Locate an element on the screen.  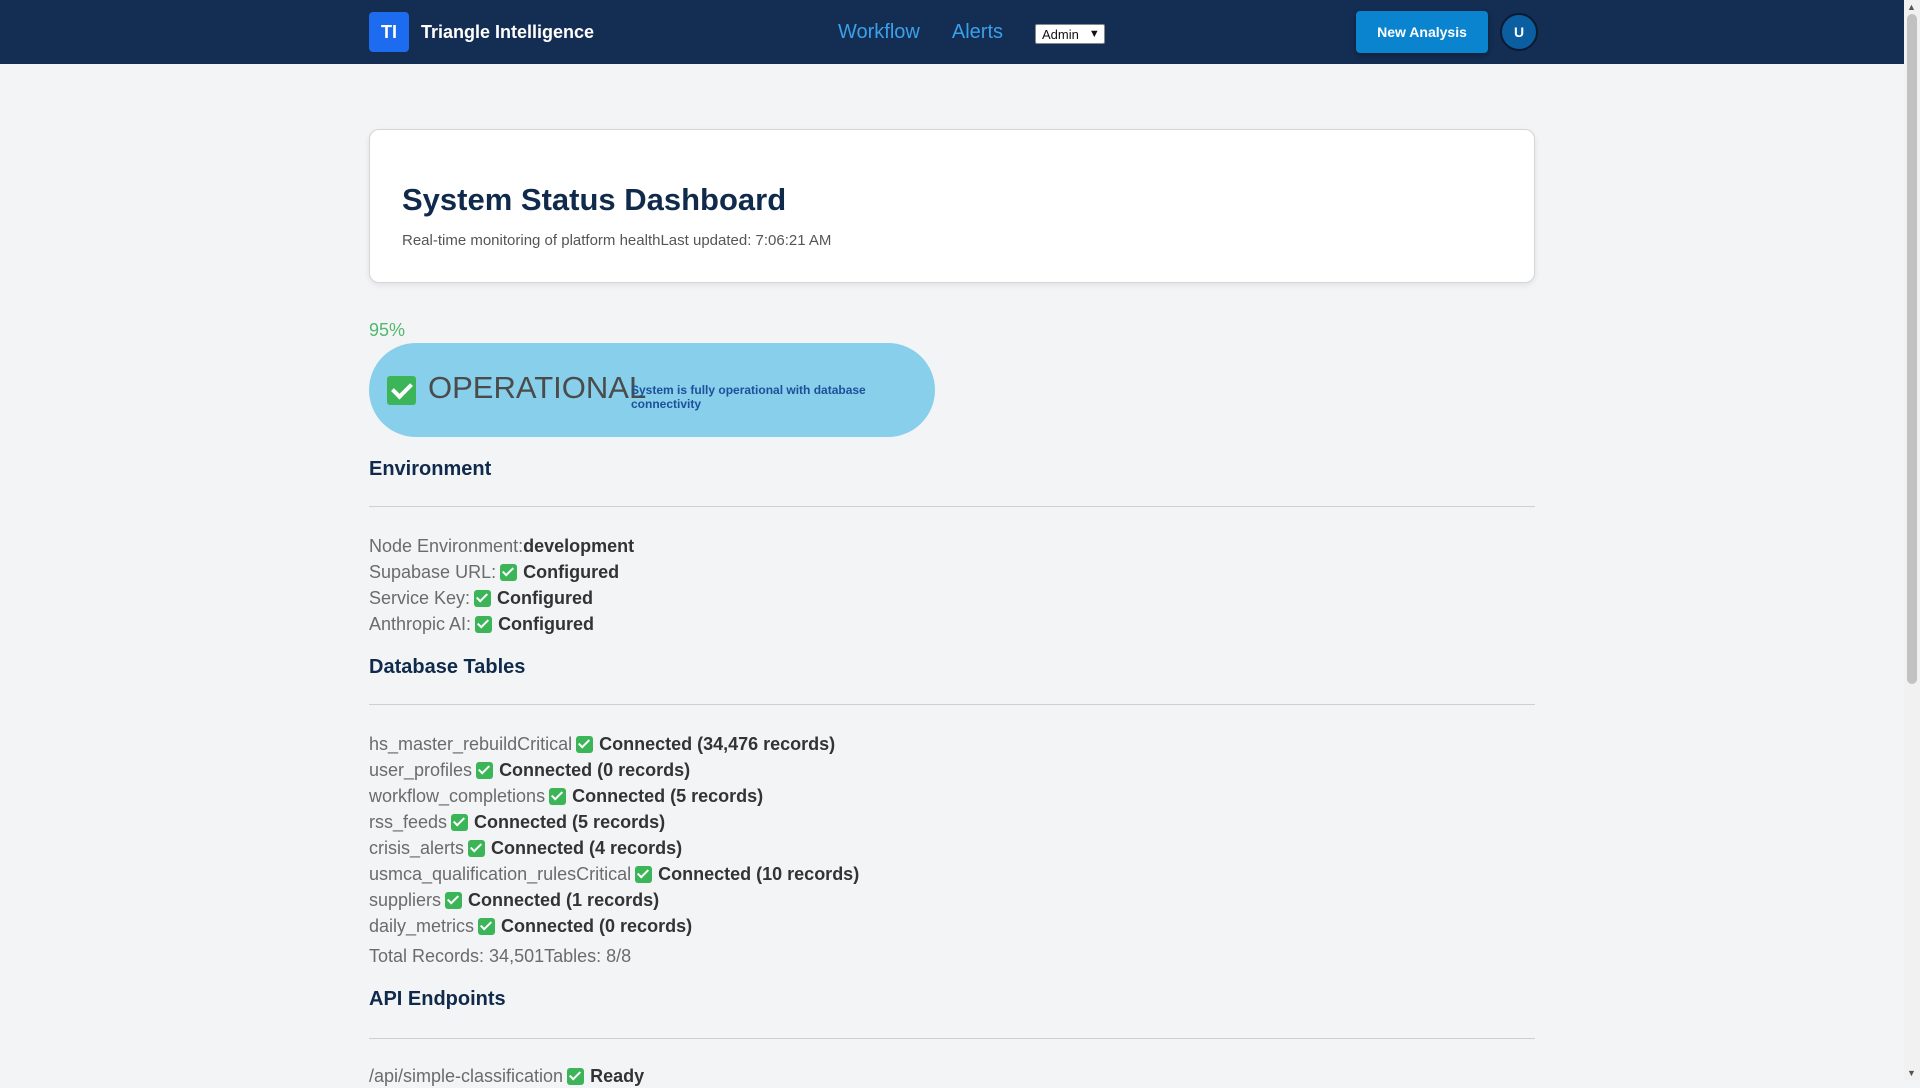
table-row: crisis_alerts Connected (4 records) is located at coordinates (525, 848).